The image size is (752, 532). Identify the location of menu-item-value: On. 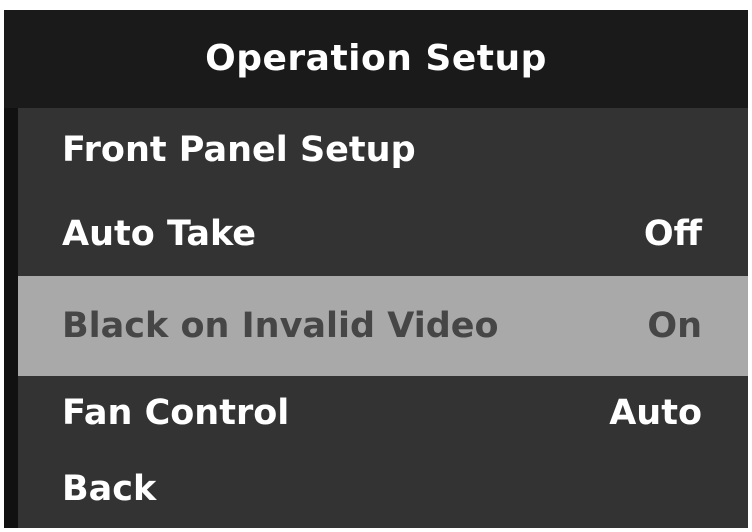
(674, 326).